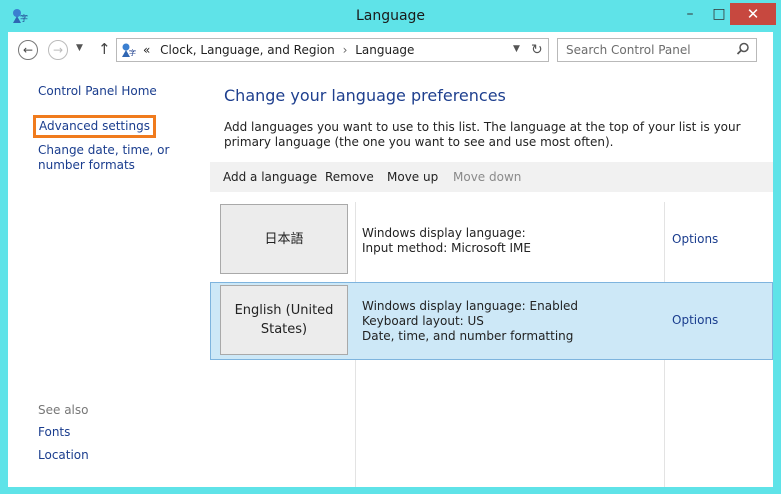 This screenshot has width=781, height=494. I want to click on recent-pages-chevron-down-icon: ▼, so click(79, 48).